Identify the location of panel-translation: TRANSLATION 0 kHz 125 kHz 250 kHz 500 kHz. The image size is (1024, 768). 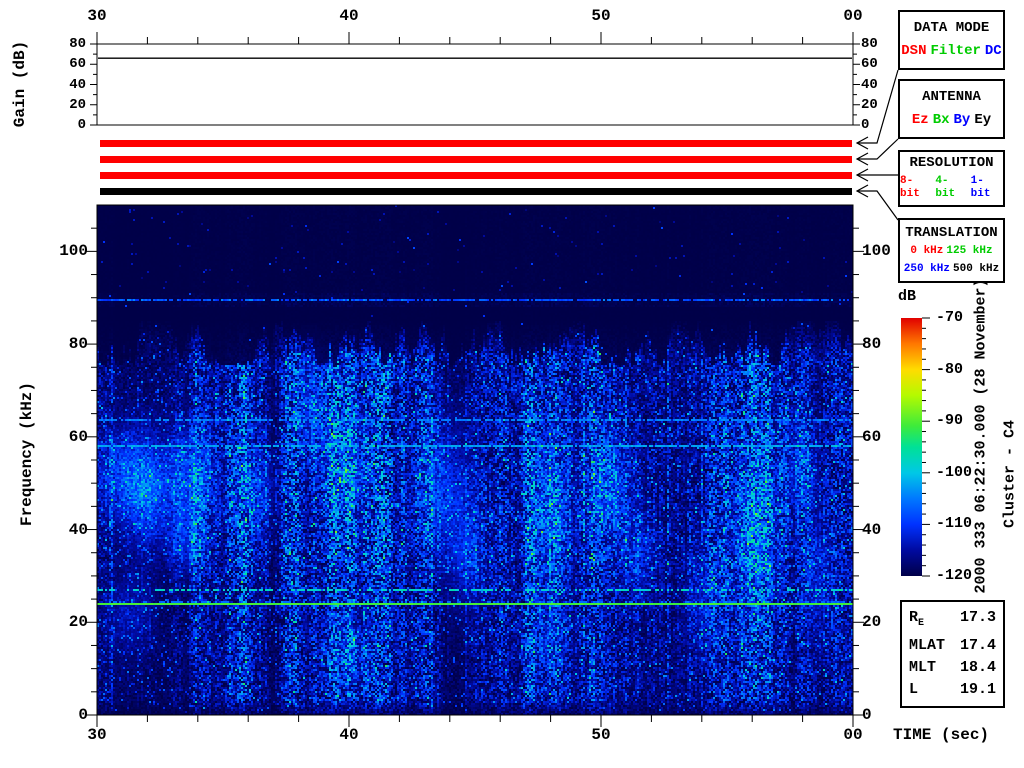
(951, 250).